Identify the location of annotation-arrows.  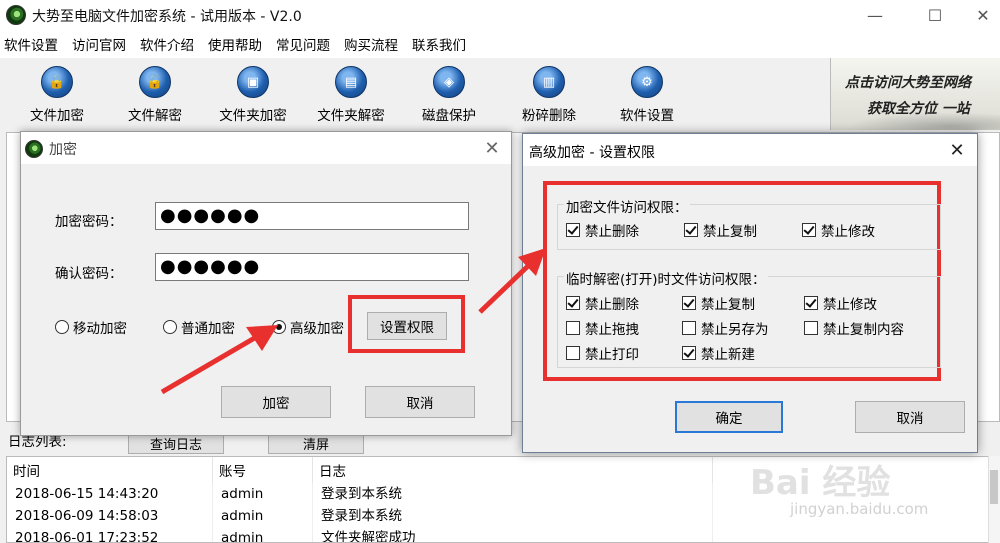
(353, 321).